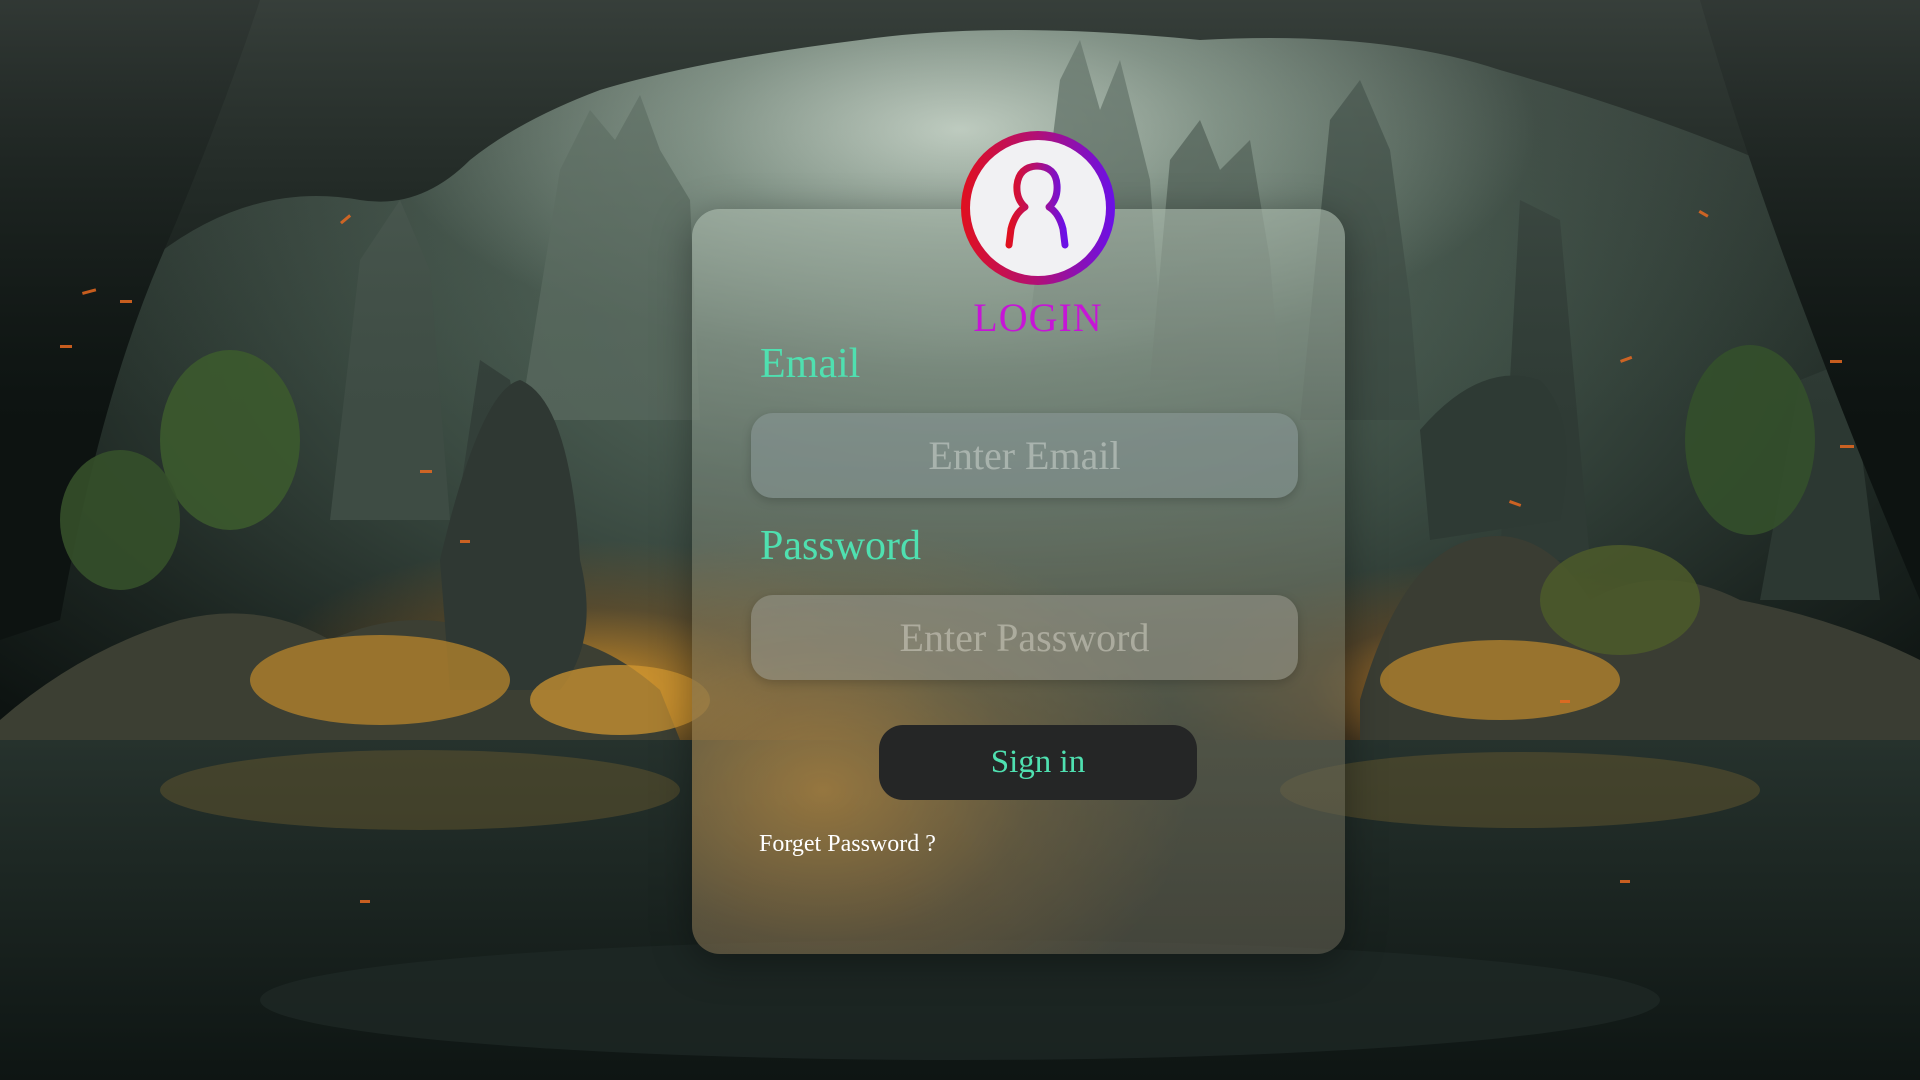 This screenshot has height=1080, width=1920. Describe the element at coordinates (1038, 317) in the screenshot. I see `login-title: LOGIN` at that location.